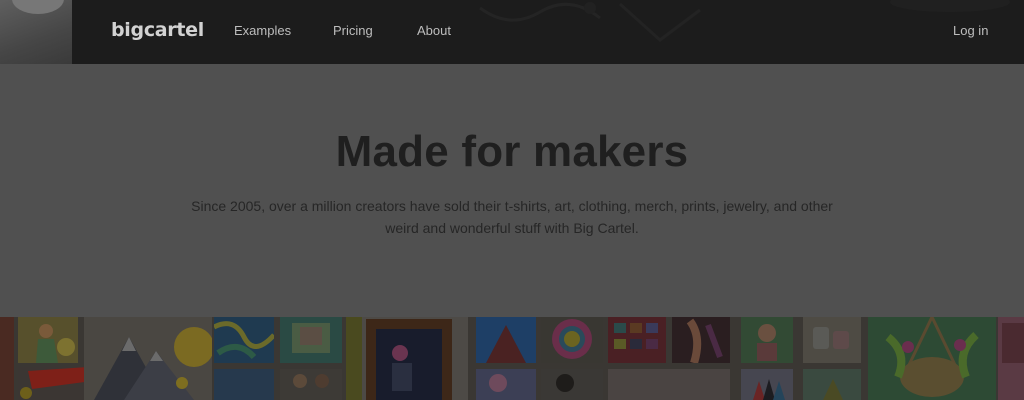 The height and width of the screenshot is (400, 1024). I want to click on artwork-tile-blank-pink, so click(669, 384).